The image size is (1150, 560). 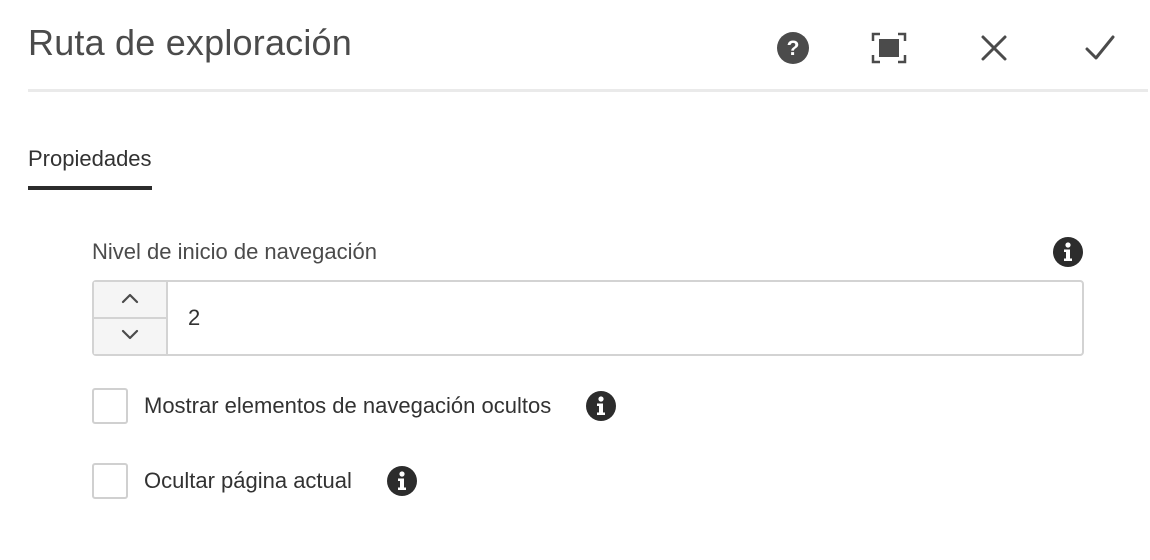 I want to click on dialog-title: Ruta de exploración, so click(x=190, y=42).